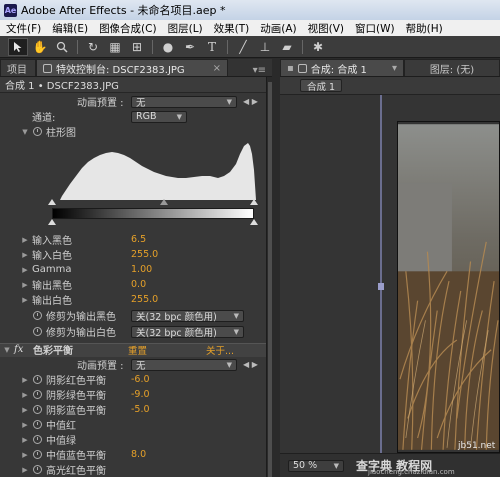  I want to click on tab-layer: 图层: (无), so click(452, 67).